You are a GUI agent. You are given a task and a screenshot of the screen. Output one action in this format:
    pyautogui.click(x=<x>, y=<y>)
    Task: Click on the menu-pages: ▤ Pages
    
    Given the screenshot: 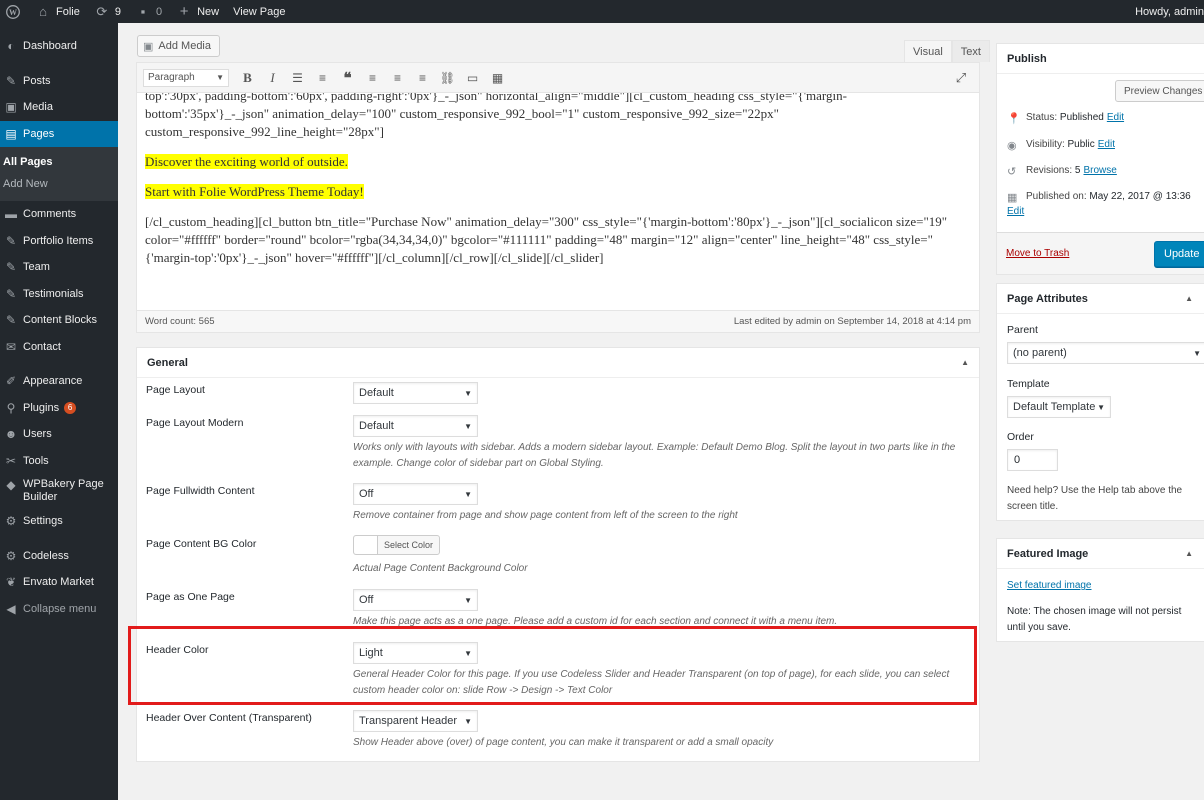 What is the action you would take?
    pyautogui.click(x=59, y=133)
    